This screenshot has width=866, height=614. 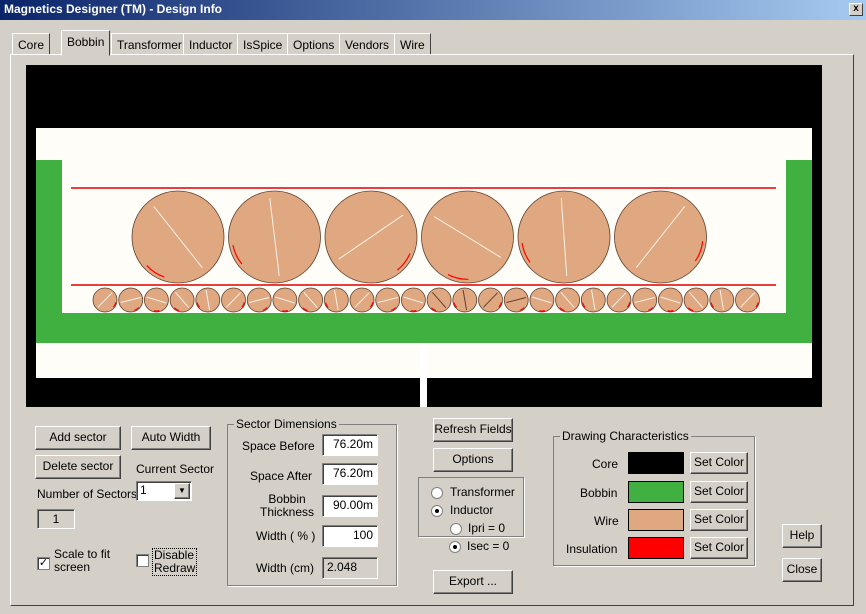 What do you see at coordinates (367, 44) in the screenshot?
I see `tab-vendors: Vendors` at bounding box center [367, 44].